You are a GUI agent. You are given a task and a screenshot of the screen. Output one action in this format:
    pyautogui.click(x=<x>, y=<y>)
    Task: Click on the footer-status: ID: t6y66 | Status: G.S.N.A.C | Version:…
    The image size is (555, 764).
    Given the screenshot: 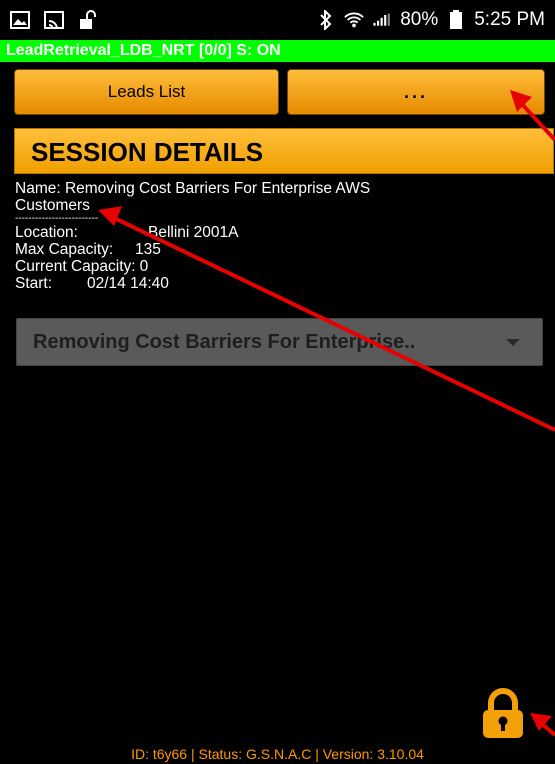 What is the action you would take?
    pyautogui.click(x=277, y=754)
    